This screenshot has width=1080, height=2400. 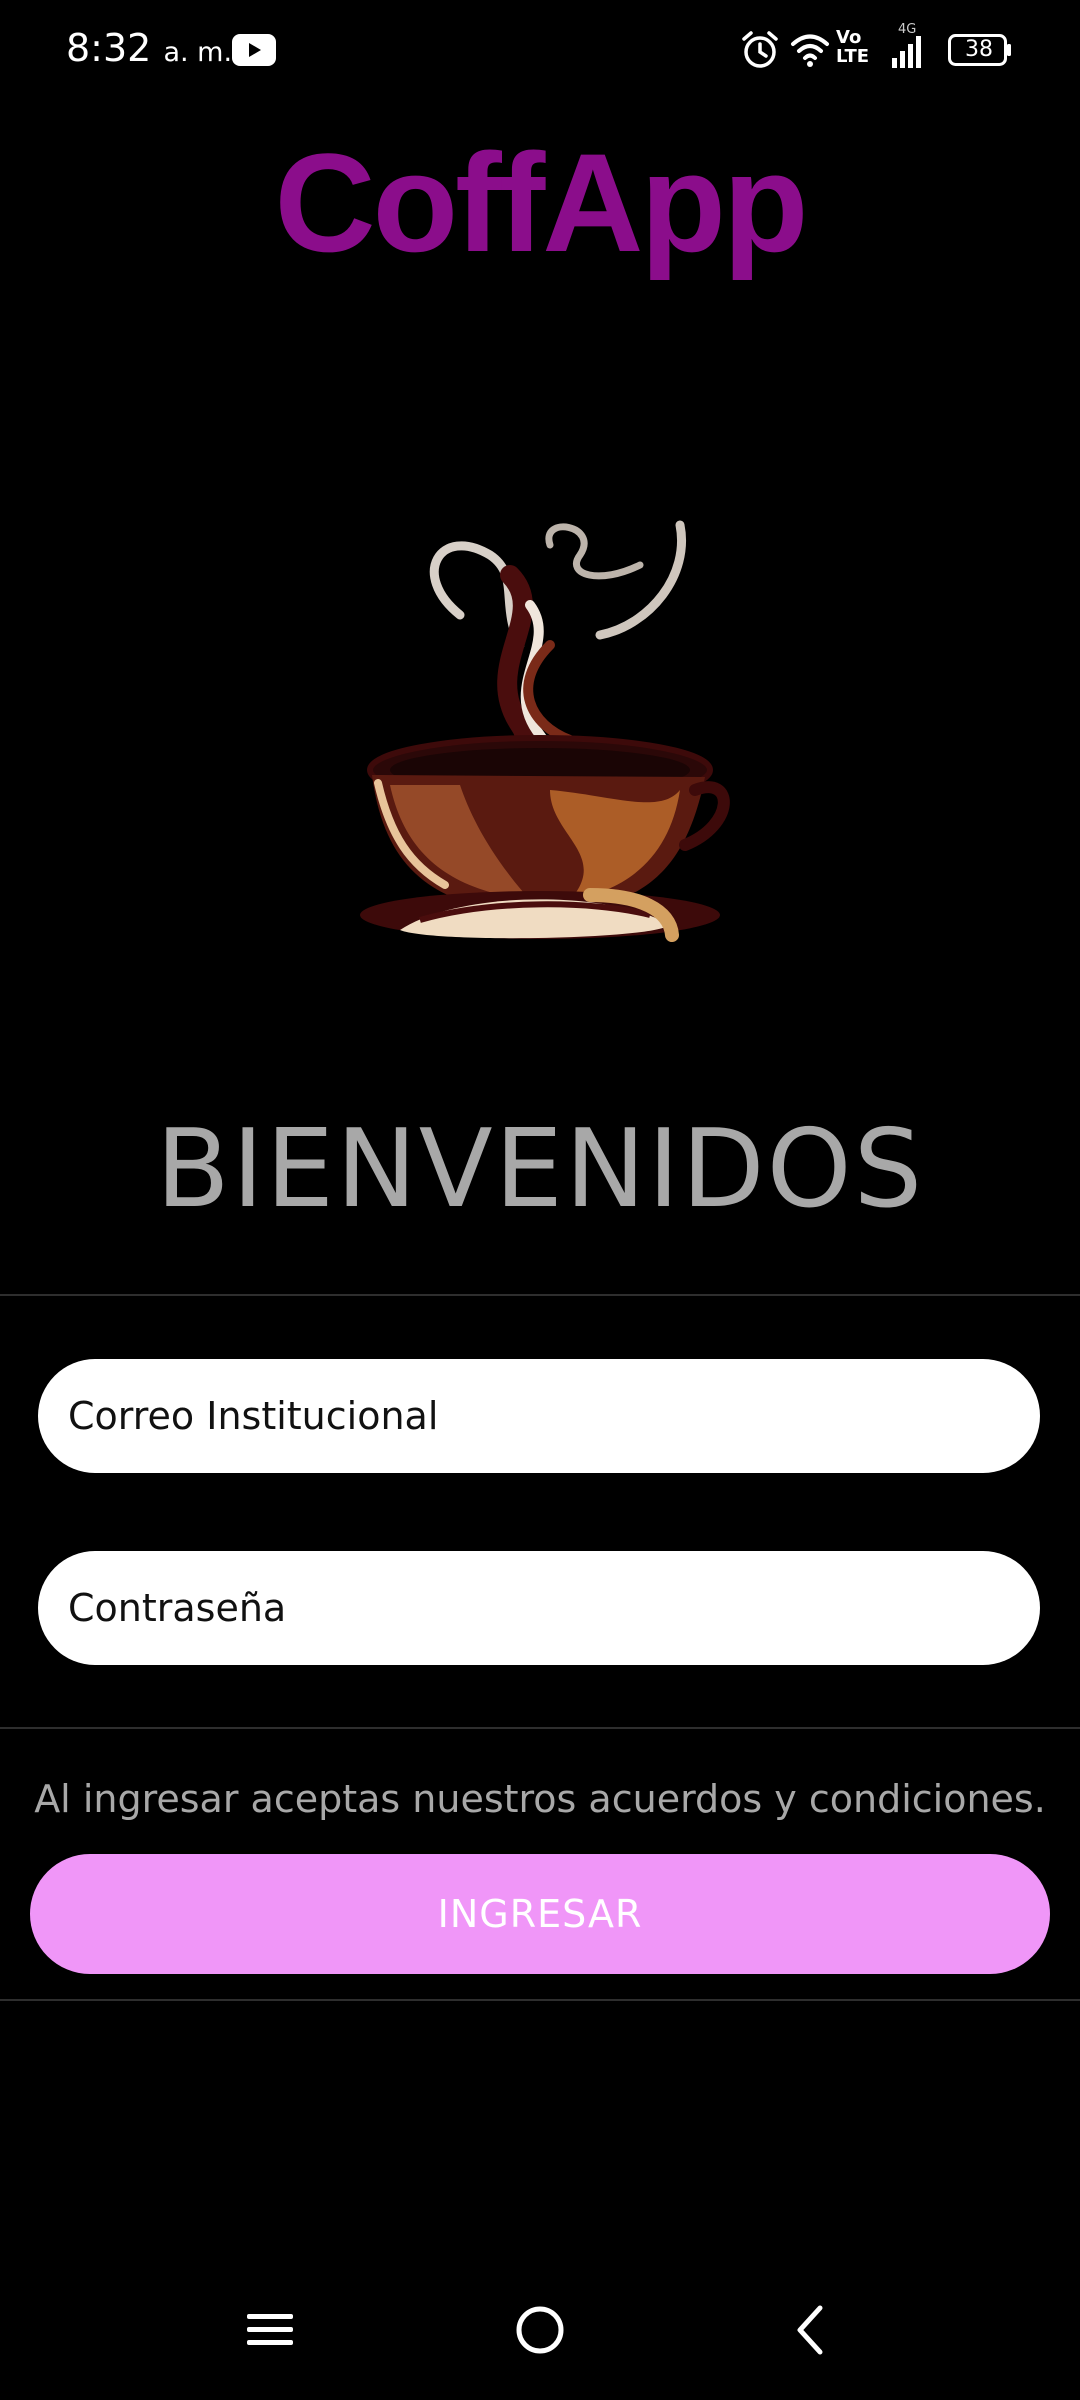 What do you see at coordinates (541, 202) in the screenshot?
I see `app-title: CoffApp` at bounding box center [541, 202].